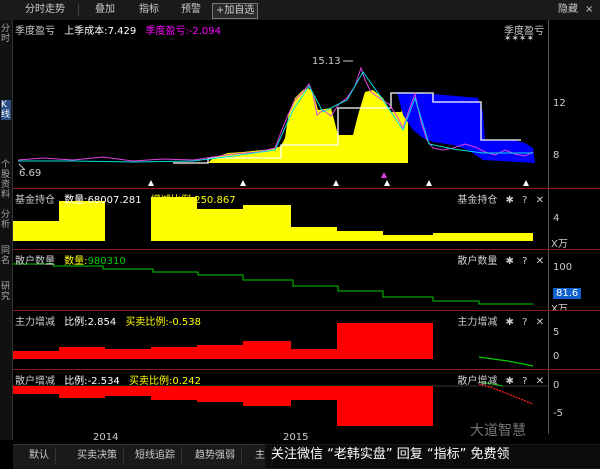  Describe the element at coordinates (147, 322) in the screenshot. I see `mf-trade-label: 买卖比例:` at that location.